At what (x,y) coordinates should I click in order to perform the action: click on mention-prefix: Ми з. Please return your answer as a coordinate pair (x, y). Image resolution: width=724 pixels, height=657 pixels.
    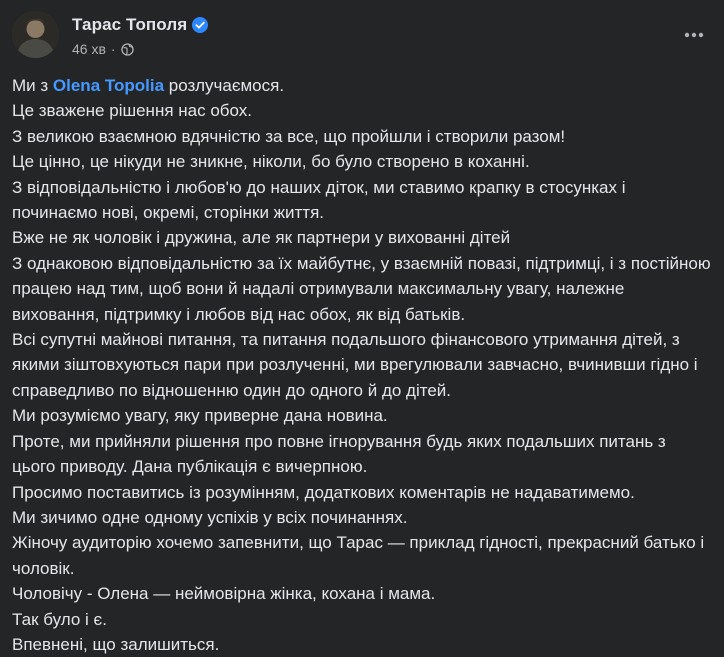
    Looking at the image, I should click on (32, 85).